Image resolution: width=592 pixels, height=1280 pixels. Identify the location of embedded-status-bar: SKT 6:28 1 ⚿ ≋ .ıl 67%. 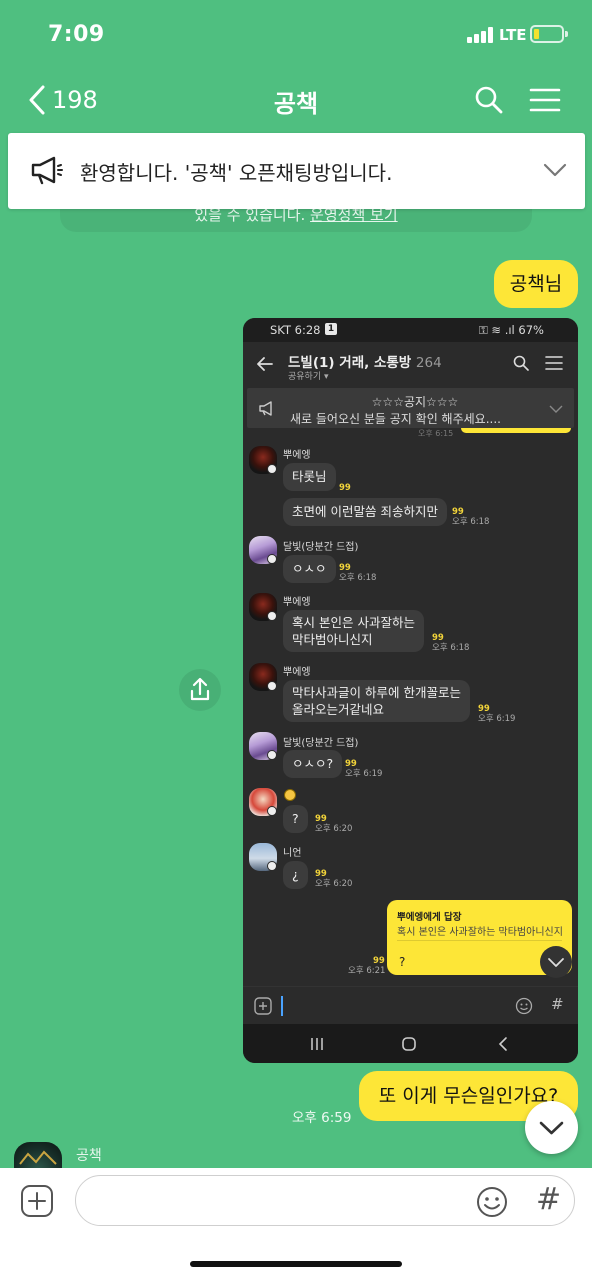
(410, 330).